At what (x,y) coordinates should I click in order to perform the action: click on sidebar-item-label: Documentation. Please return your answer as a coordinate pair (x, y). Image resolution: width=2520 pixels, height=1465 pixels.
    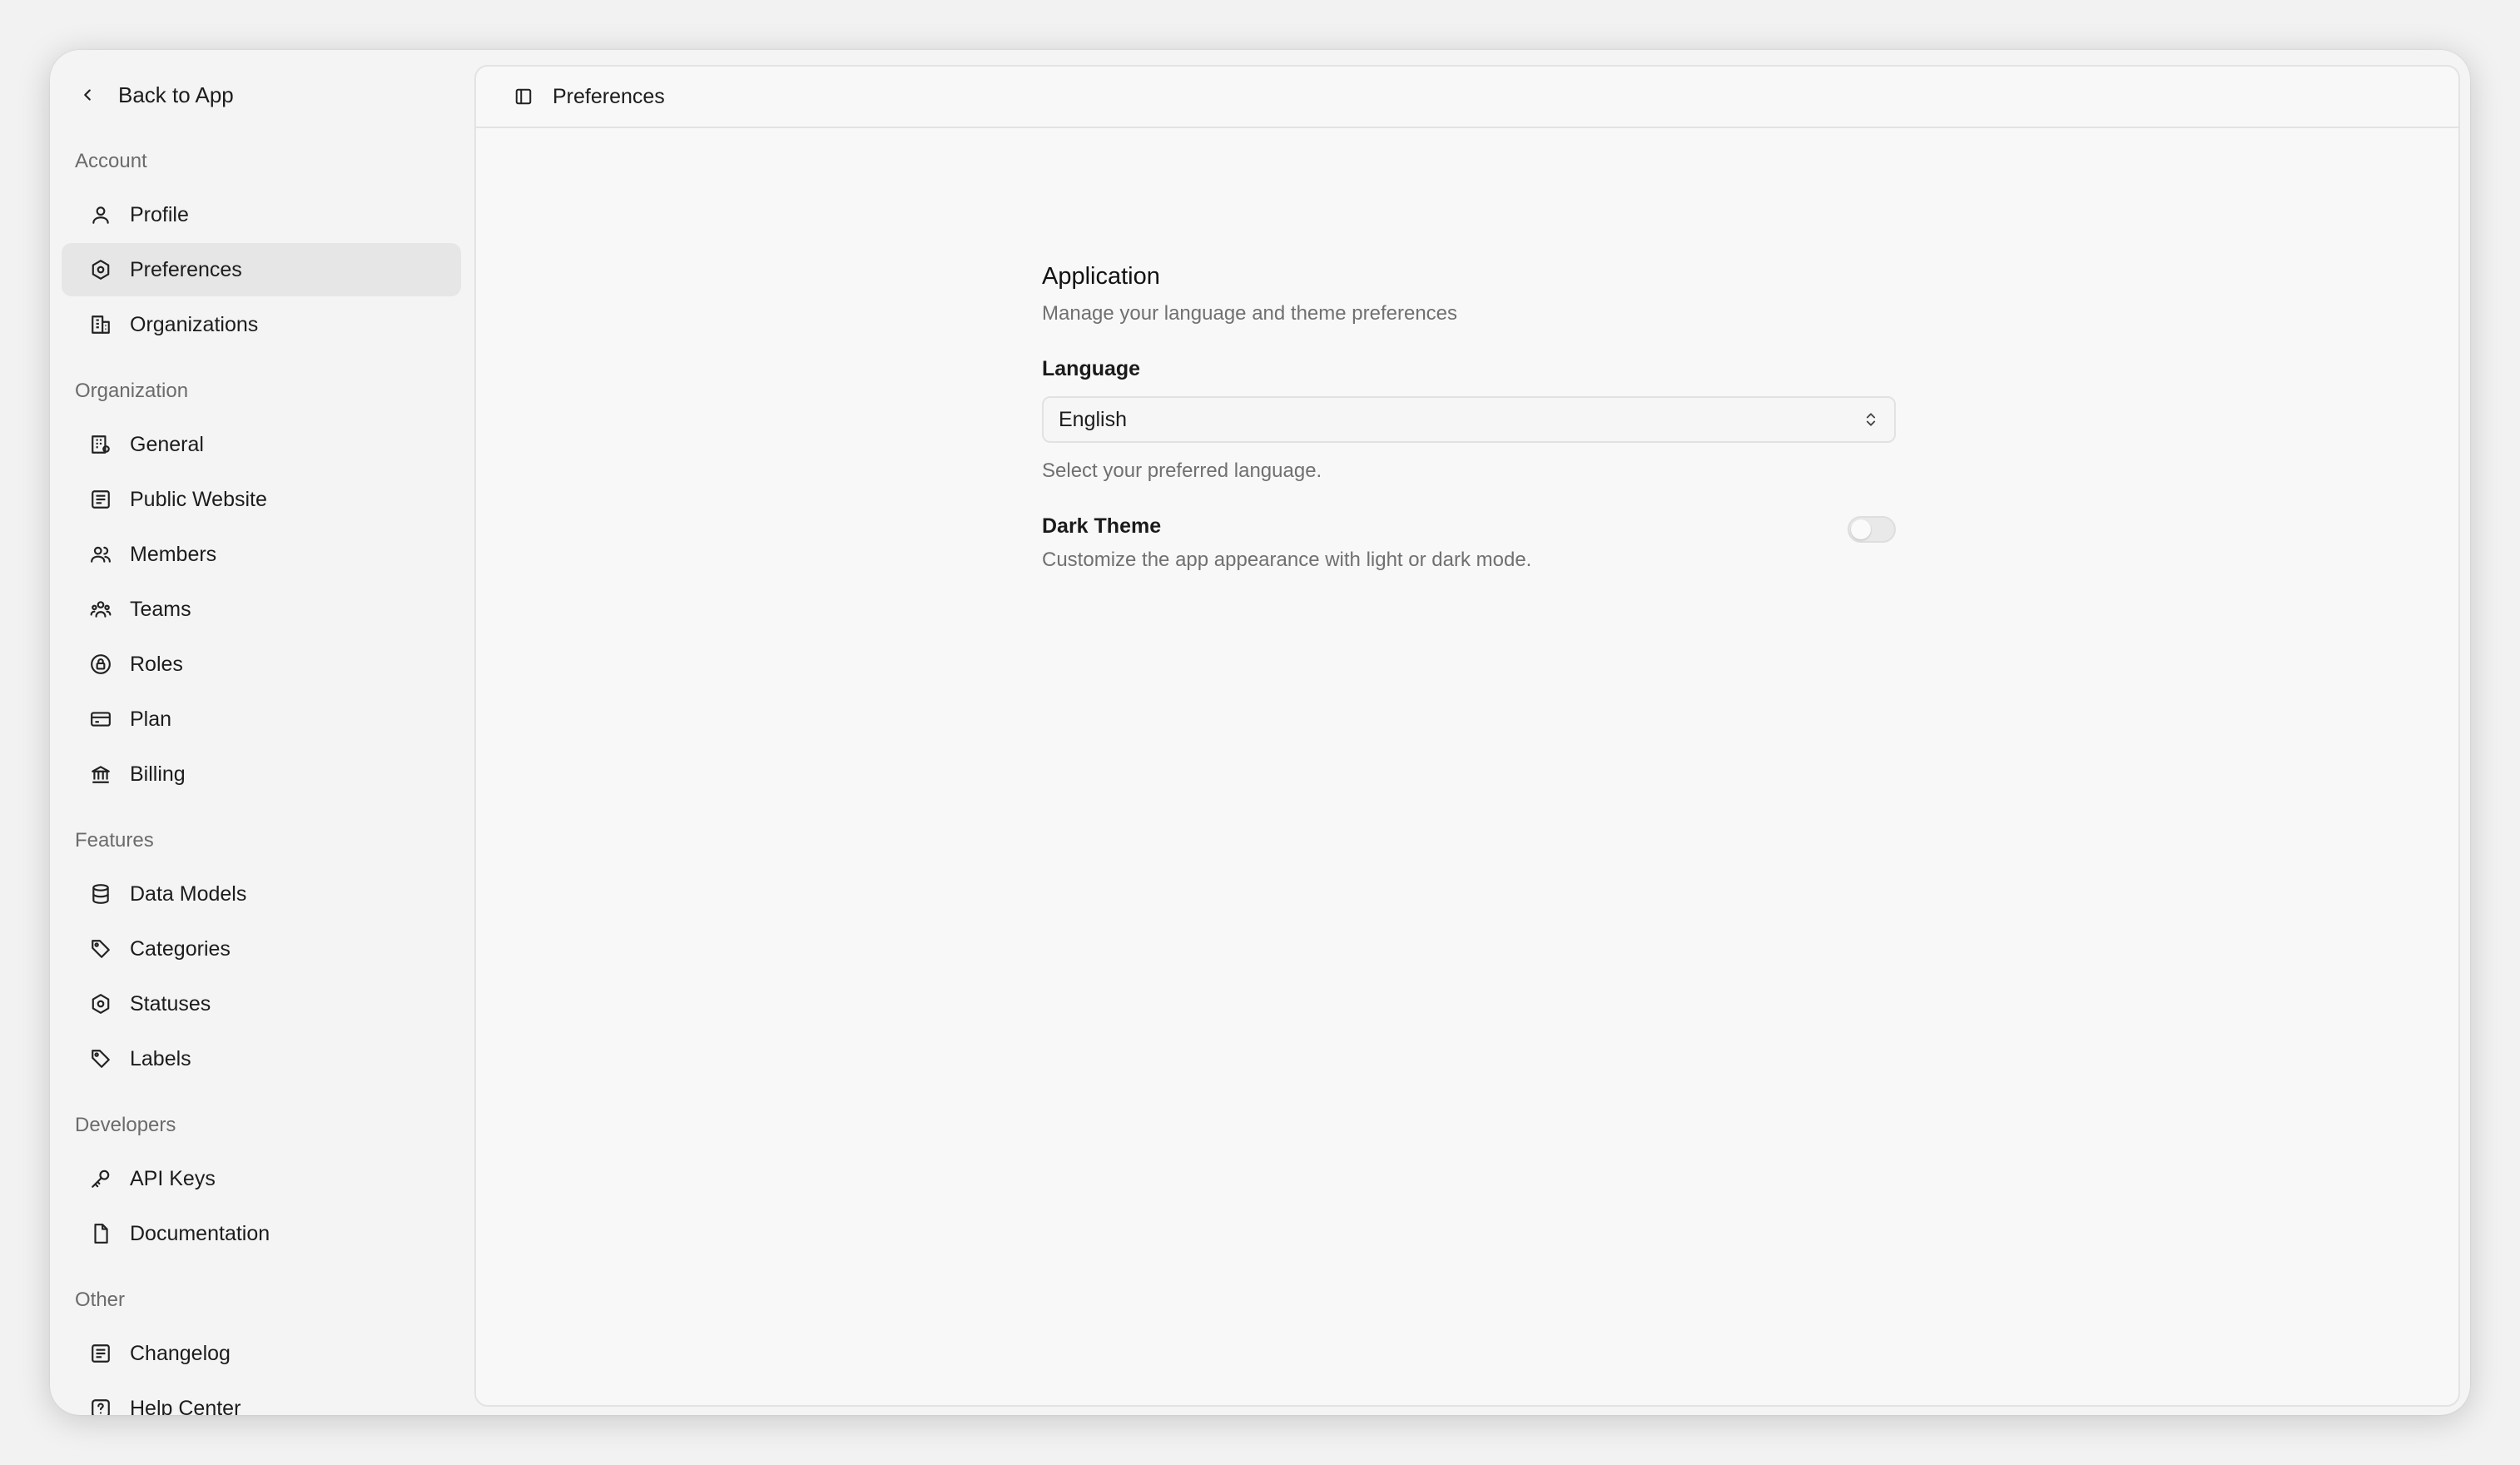
    Looking at the image, I should click on (200, 1233).